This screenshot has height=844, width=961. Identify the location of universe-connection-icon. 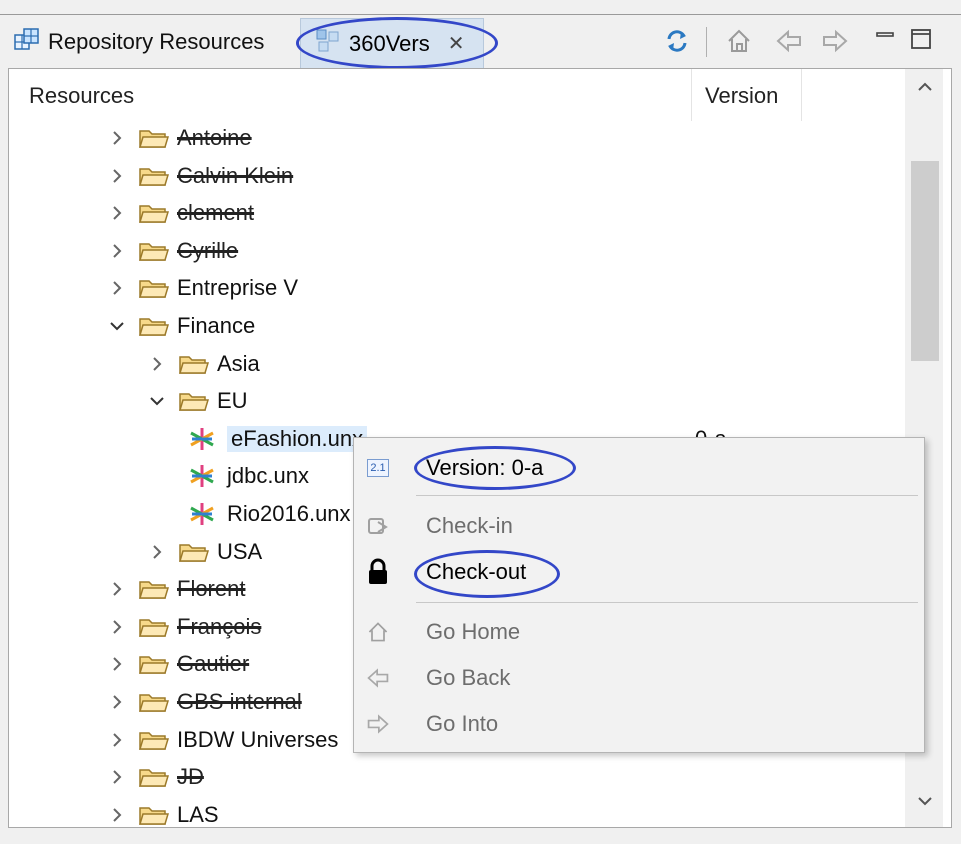
(328, 44).